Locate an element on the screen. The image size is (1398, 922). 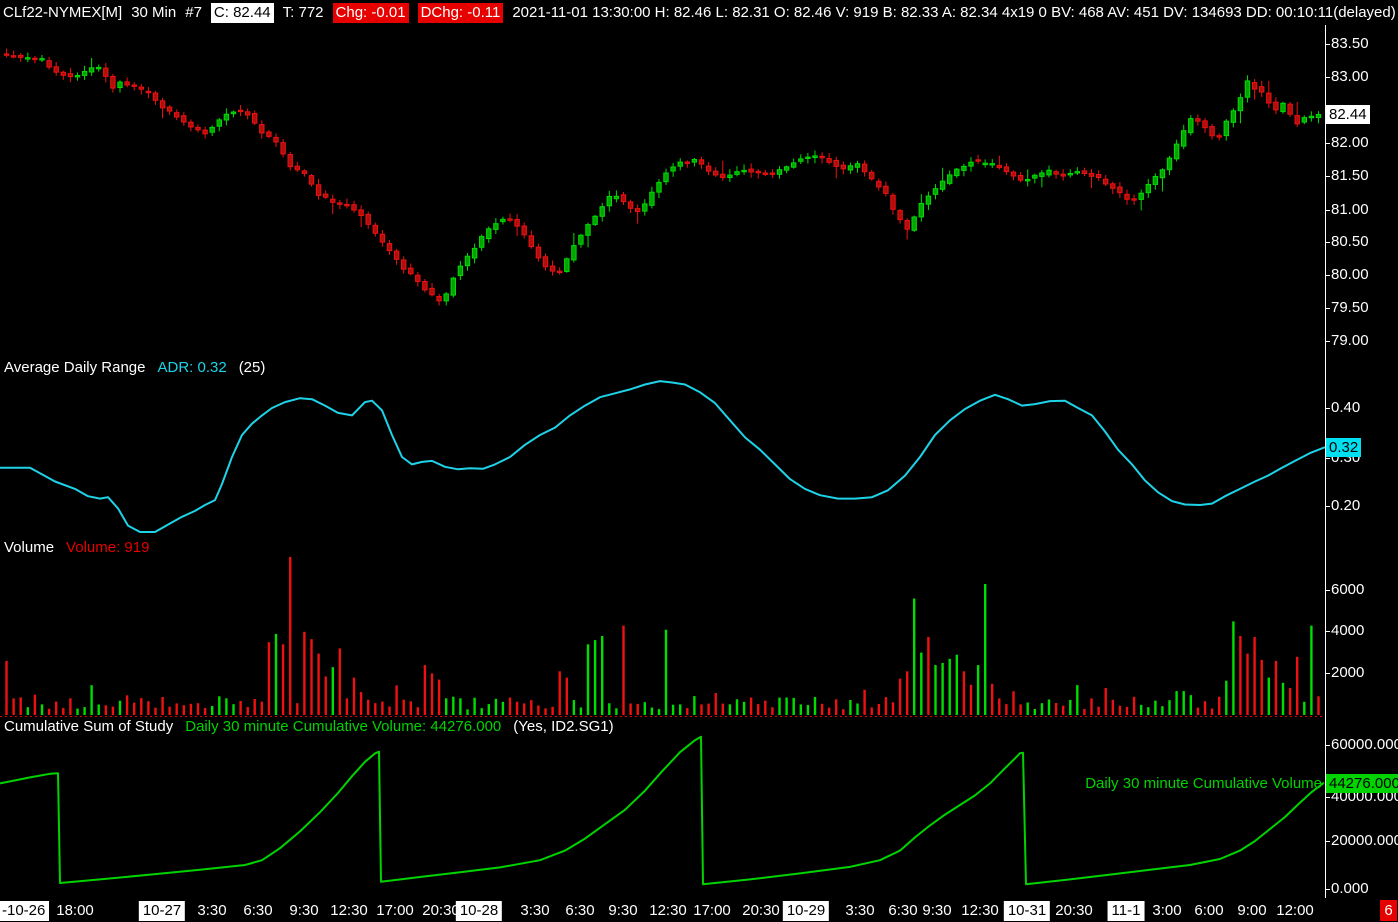
header-segment-6: DChg: -0.11 is located at coordinates (460, 12).